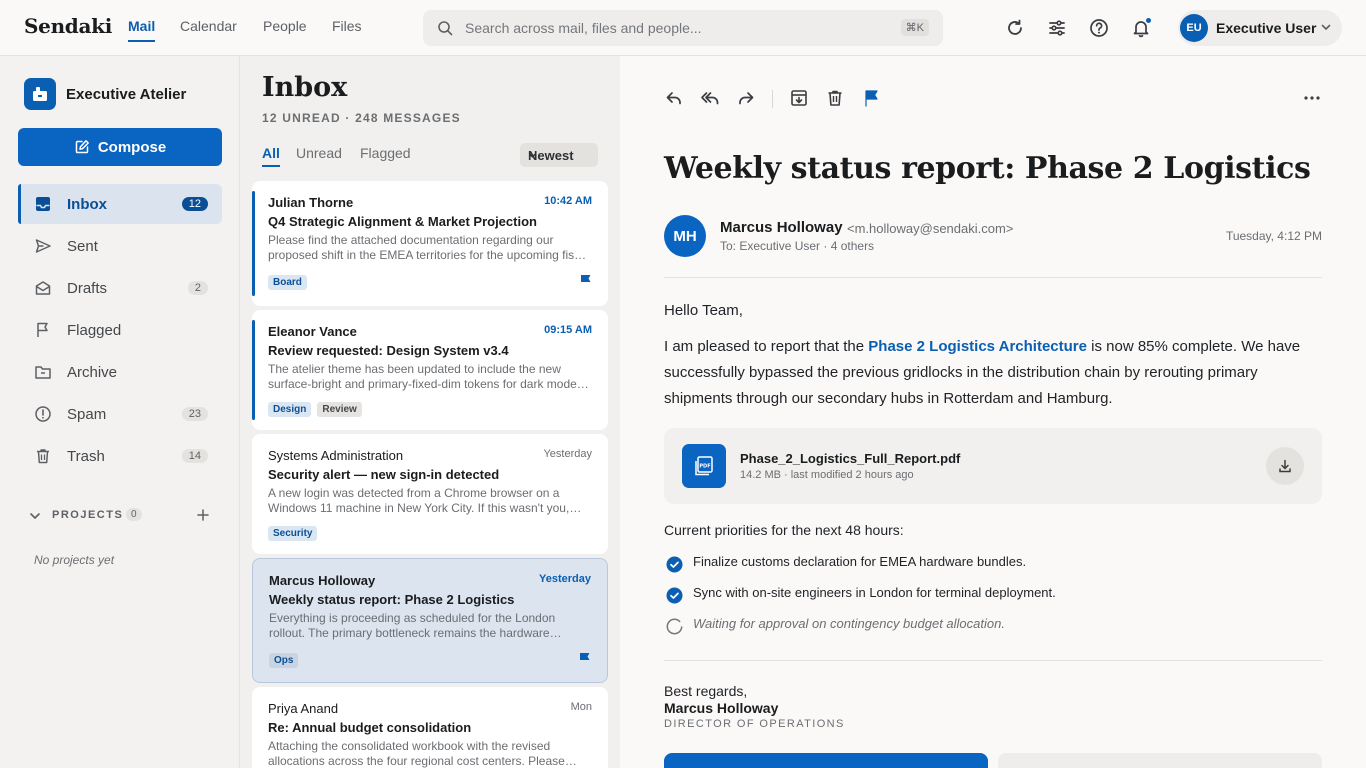 This screenshot has height=768, width=1366. I want to click on signoff: Best regards,, so click(706, 691).